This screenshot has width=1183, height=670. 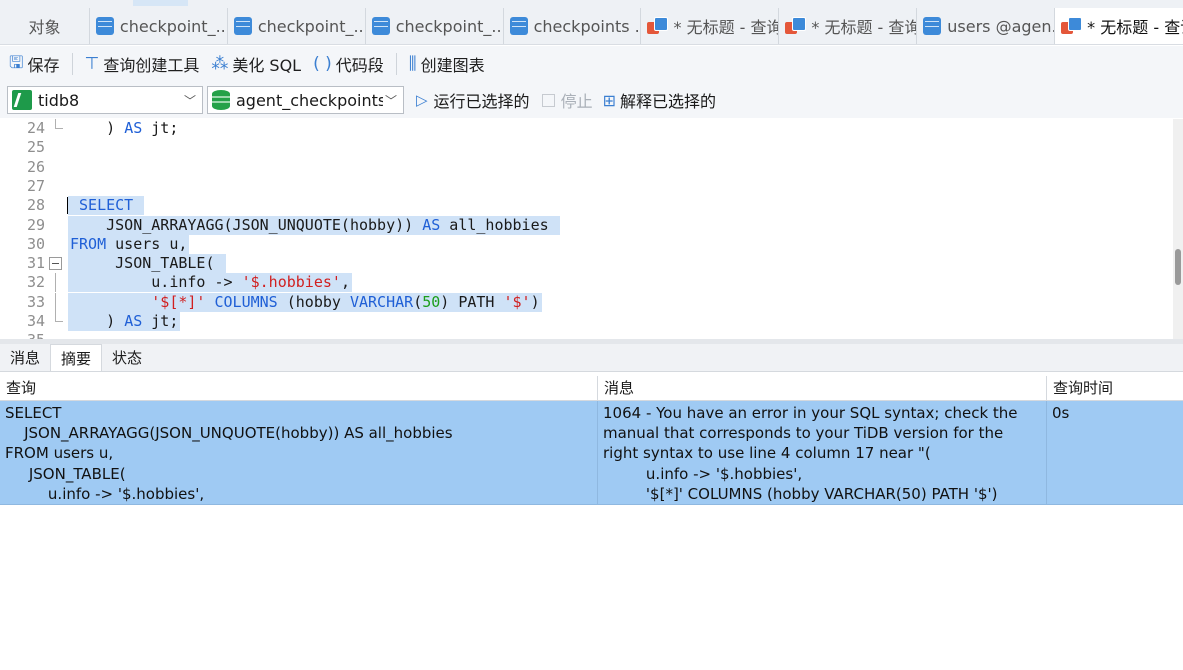 I want to click on stop-label: 停止, so click(x=576, y=101).